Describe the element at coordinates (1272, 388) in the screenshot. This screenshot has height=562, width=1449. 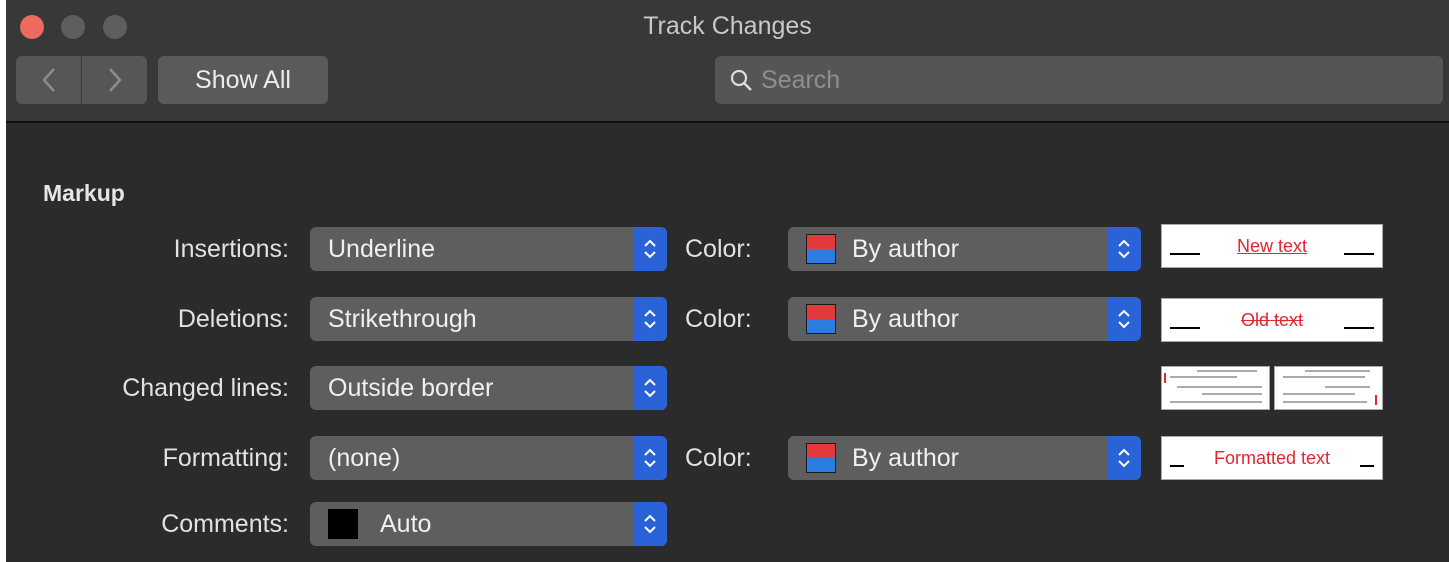
I see `changed-lines-preview` at that location.